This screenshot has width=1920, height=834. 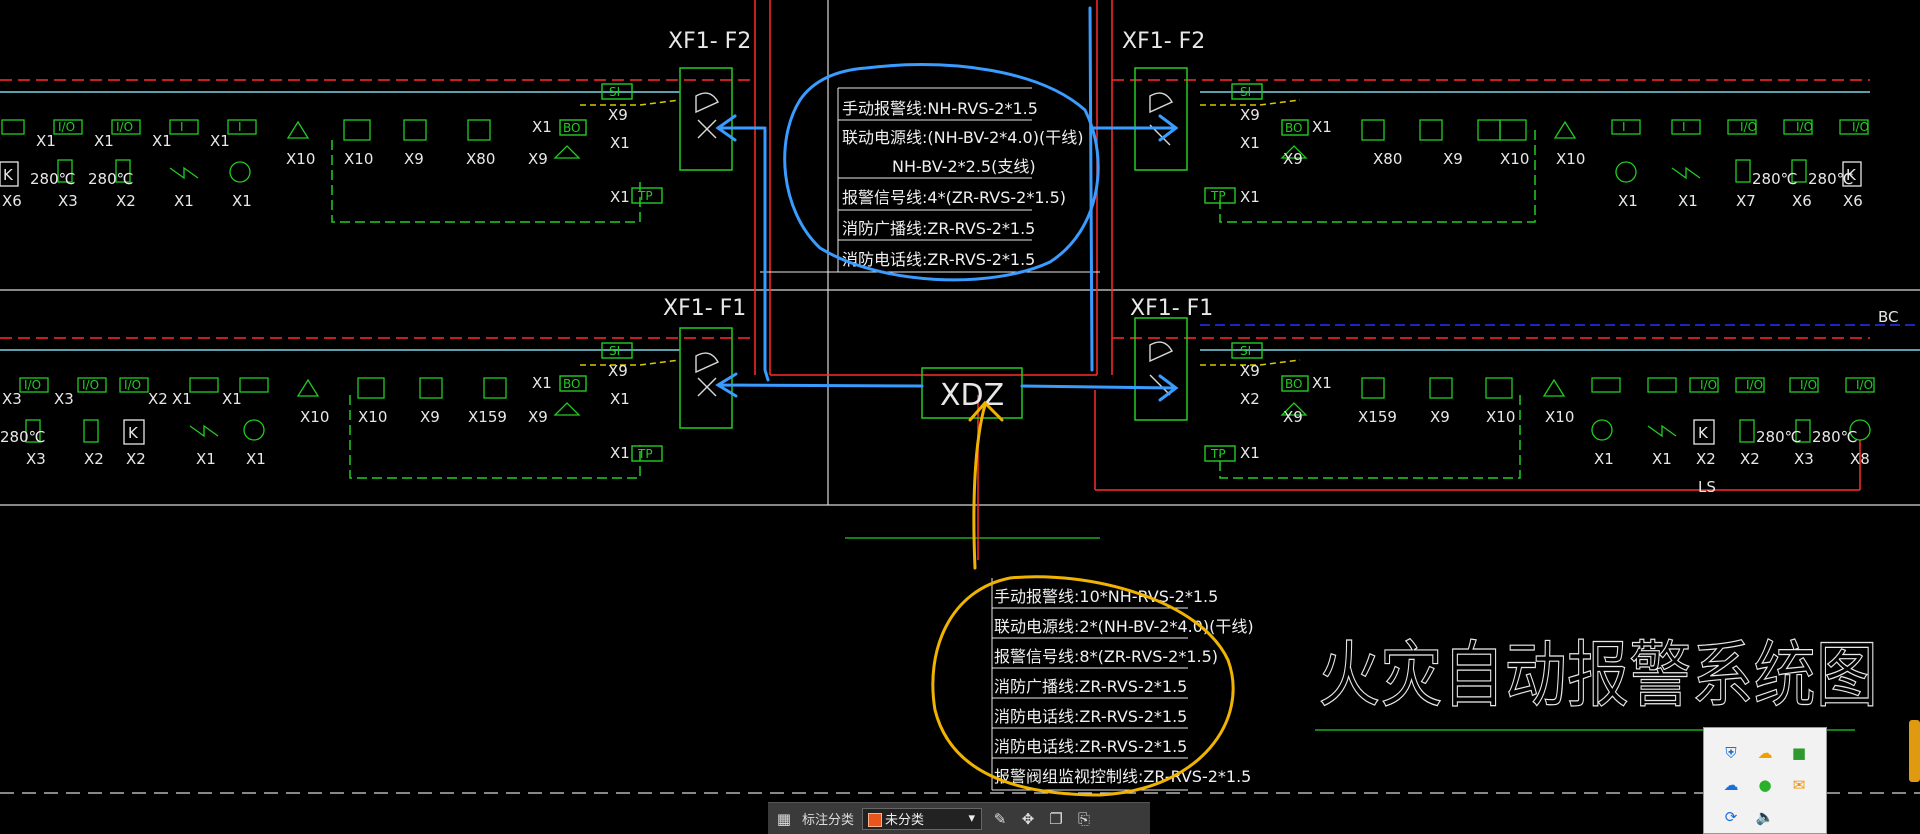 What do you see at coordinates (1914, 751) in the screenshot?
I see `scrollbar-thumb` at bounding box center [1914, 751].